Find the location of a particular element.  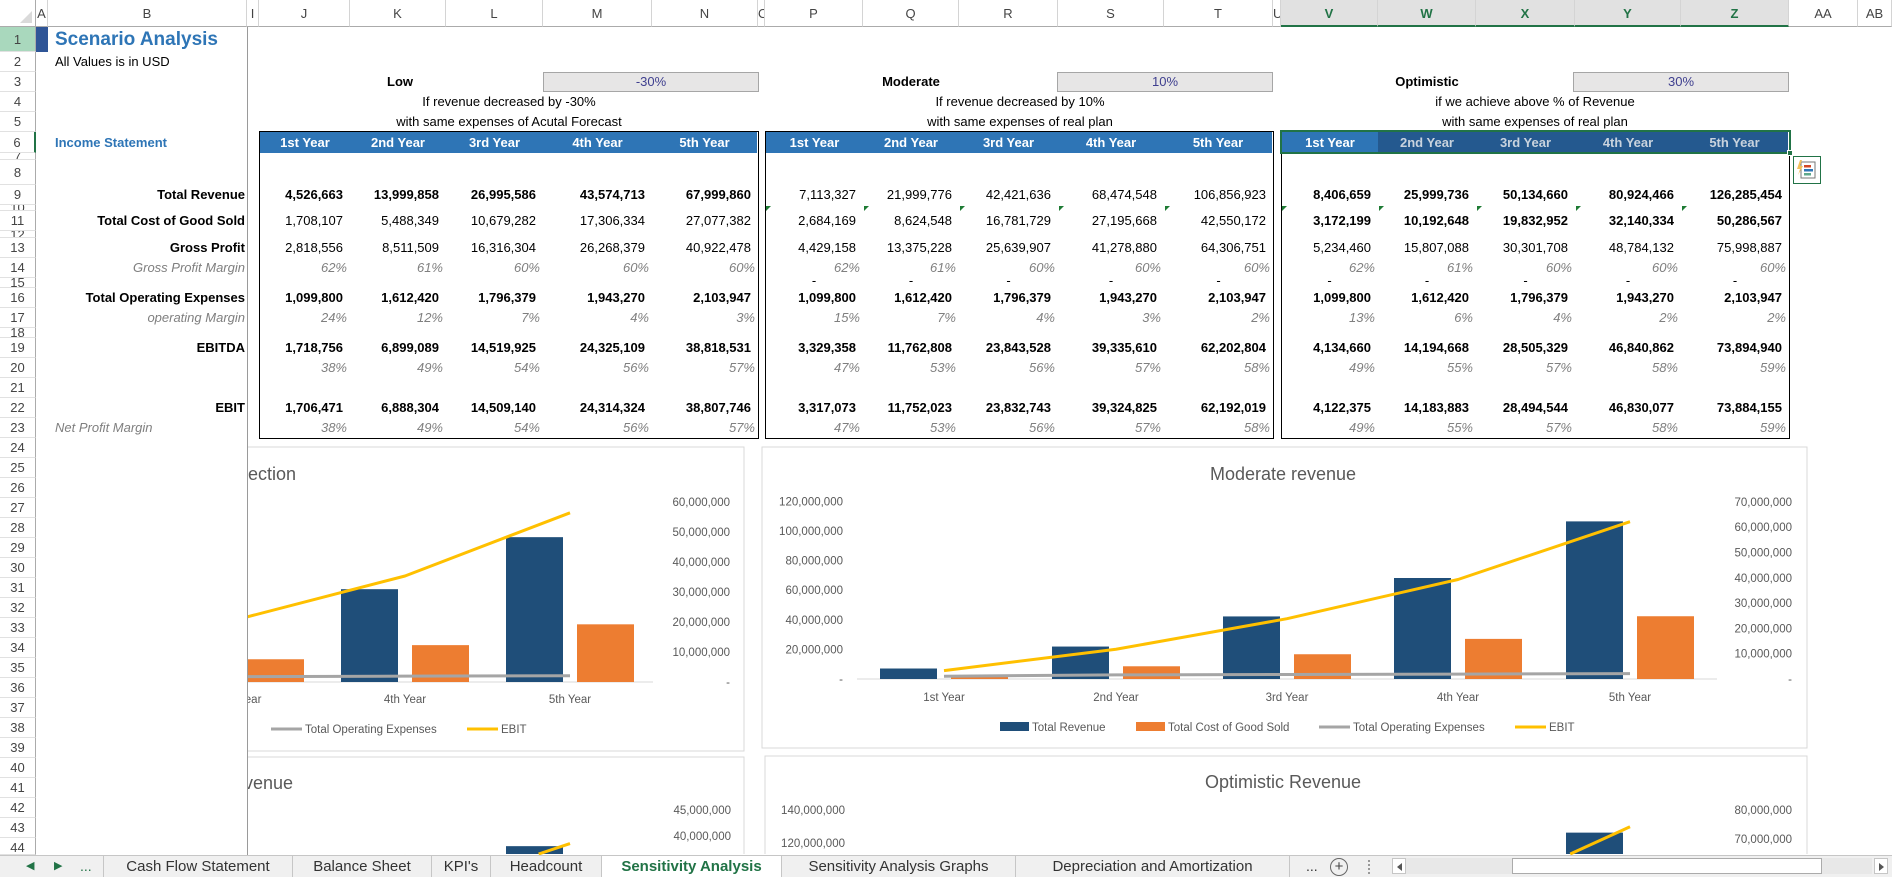

column-header-a: A is located at coordinates (42, 13).